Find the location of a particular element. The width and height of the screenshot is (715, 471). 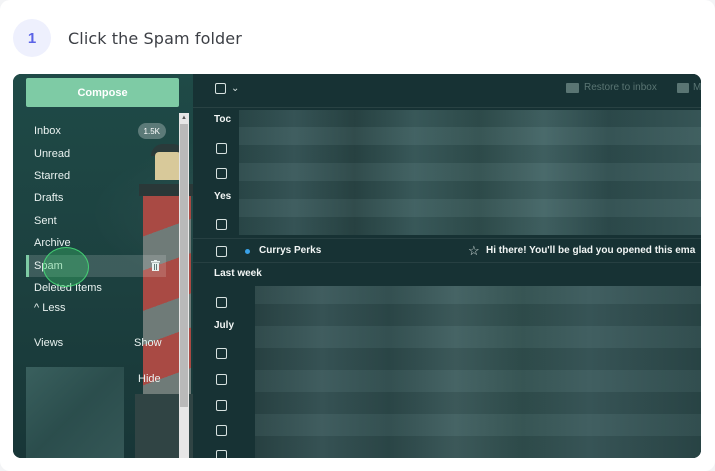

step-instruction: Click the Spam folder is located at coordinates (155, 38).